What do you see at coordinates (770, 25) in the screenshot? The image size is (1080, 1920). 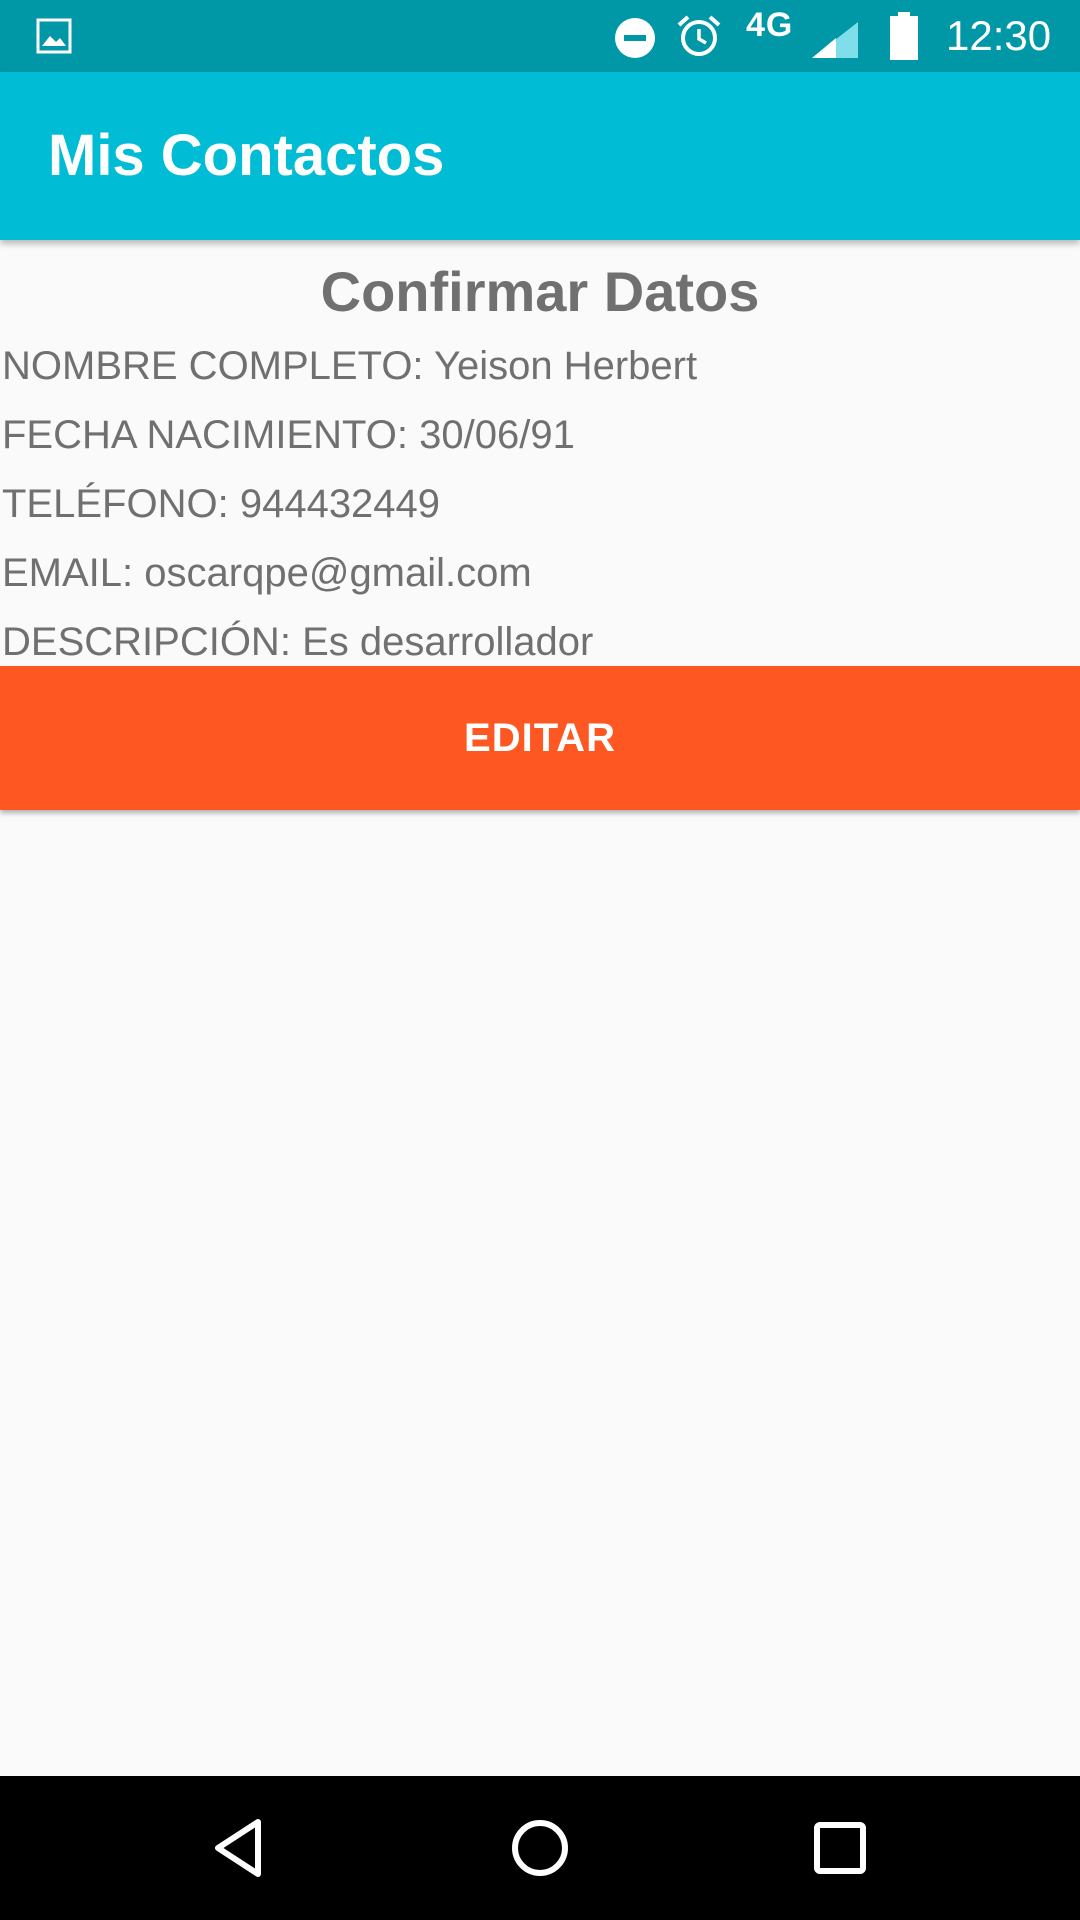 I see `network-type-label: 4G` at bounding box center [770, 25].